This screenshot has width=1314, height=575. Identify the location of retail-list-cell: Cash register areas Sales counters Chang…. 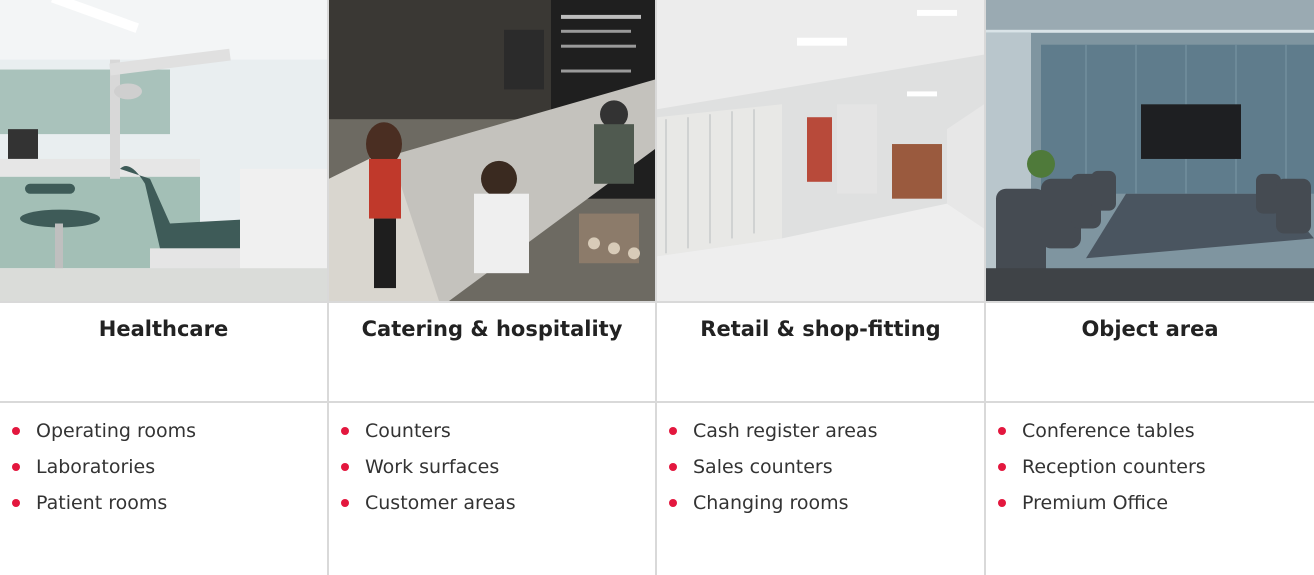
(819, 489).